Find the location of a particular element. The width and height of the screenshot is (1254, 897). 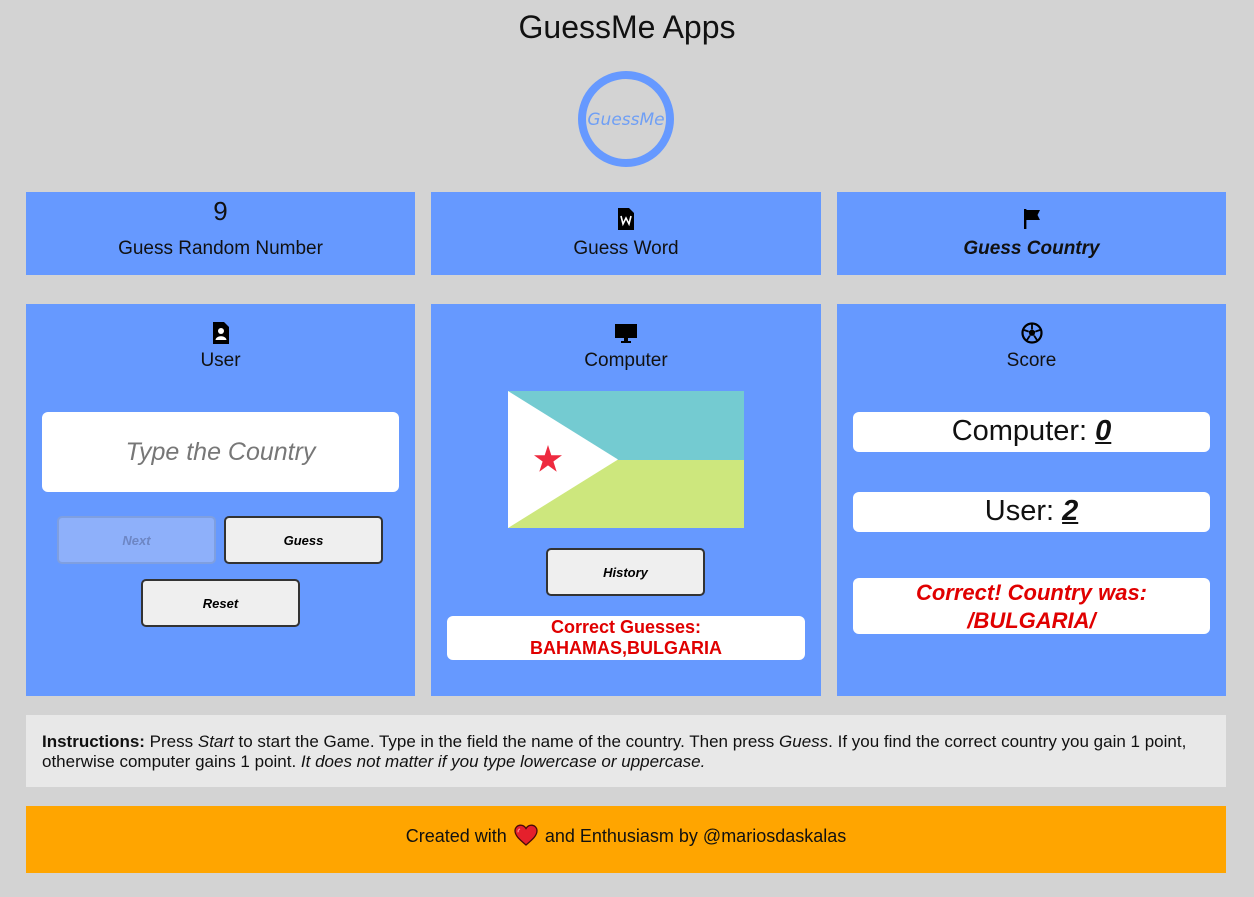

logo-text: GuessMe is located at coordinates (625, 120).